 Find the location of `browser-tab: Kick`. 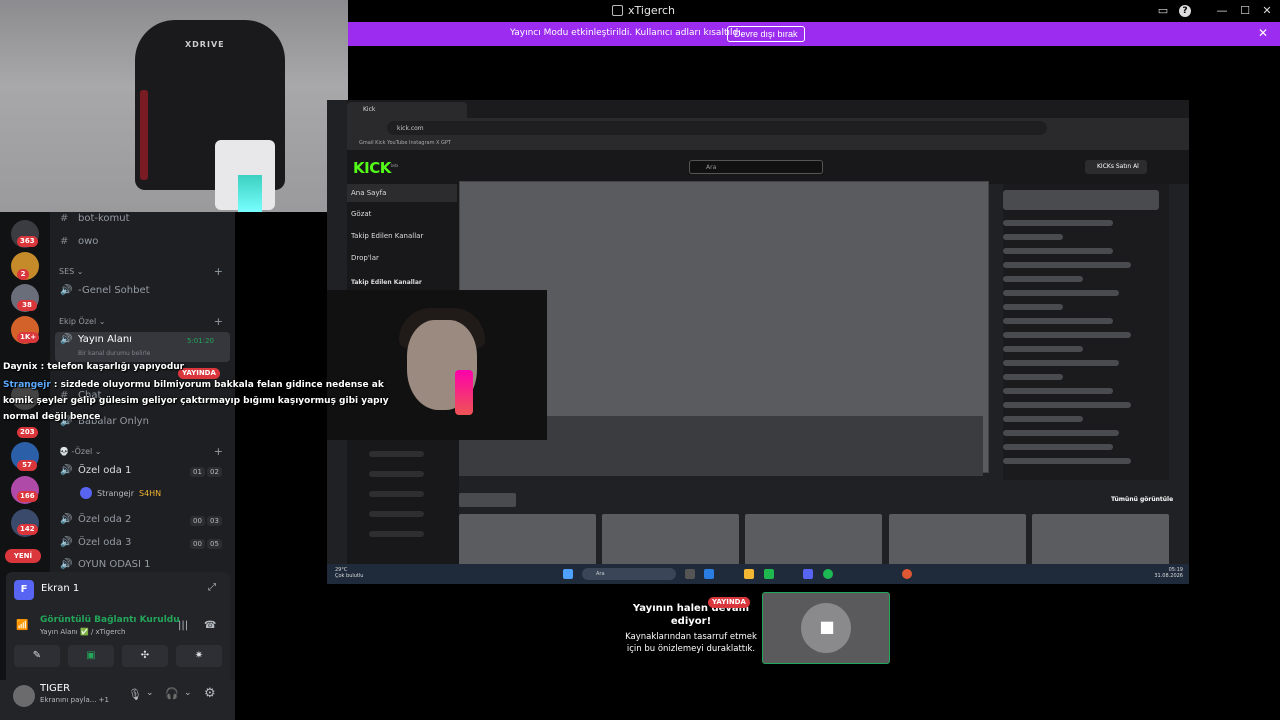

browser-tab: Kick is located at coordinates (407, 110).